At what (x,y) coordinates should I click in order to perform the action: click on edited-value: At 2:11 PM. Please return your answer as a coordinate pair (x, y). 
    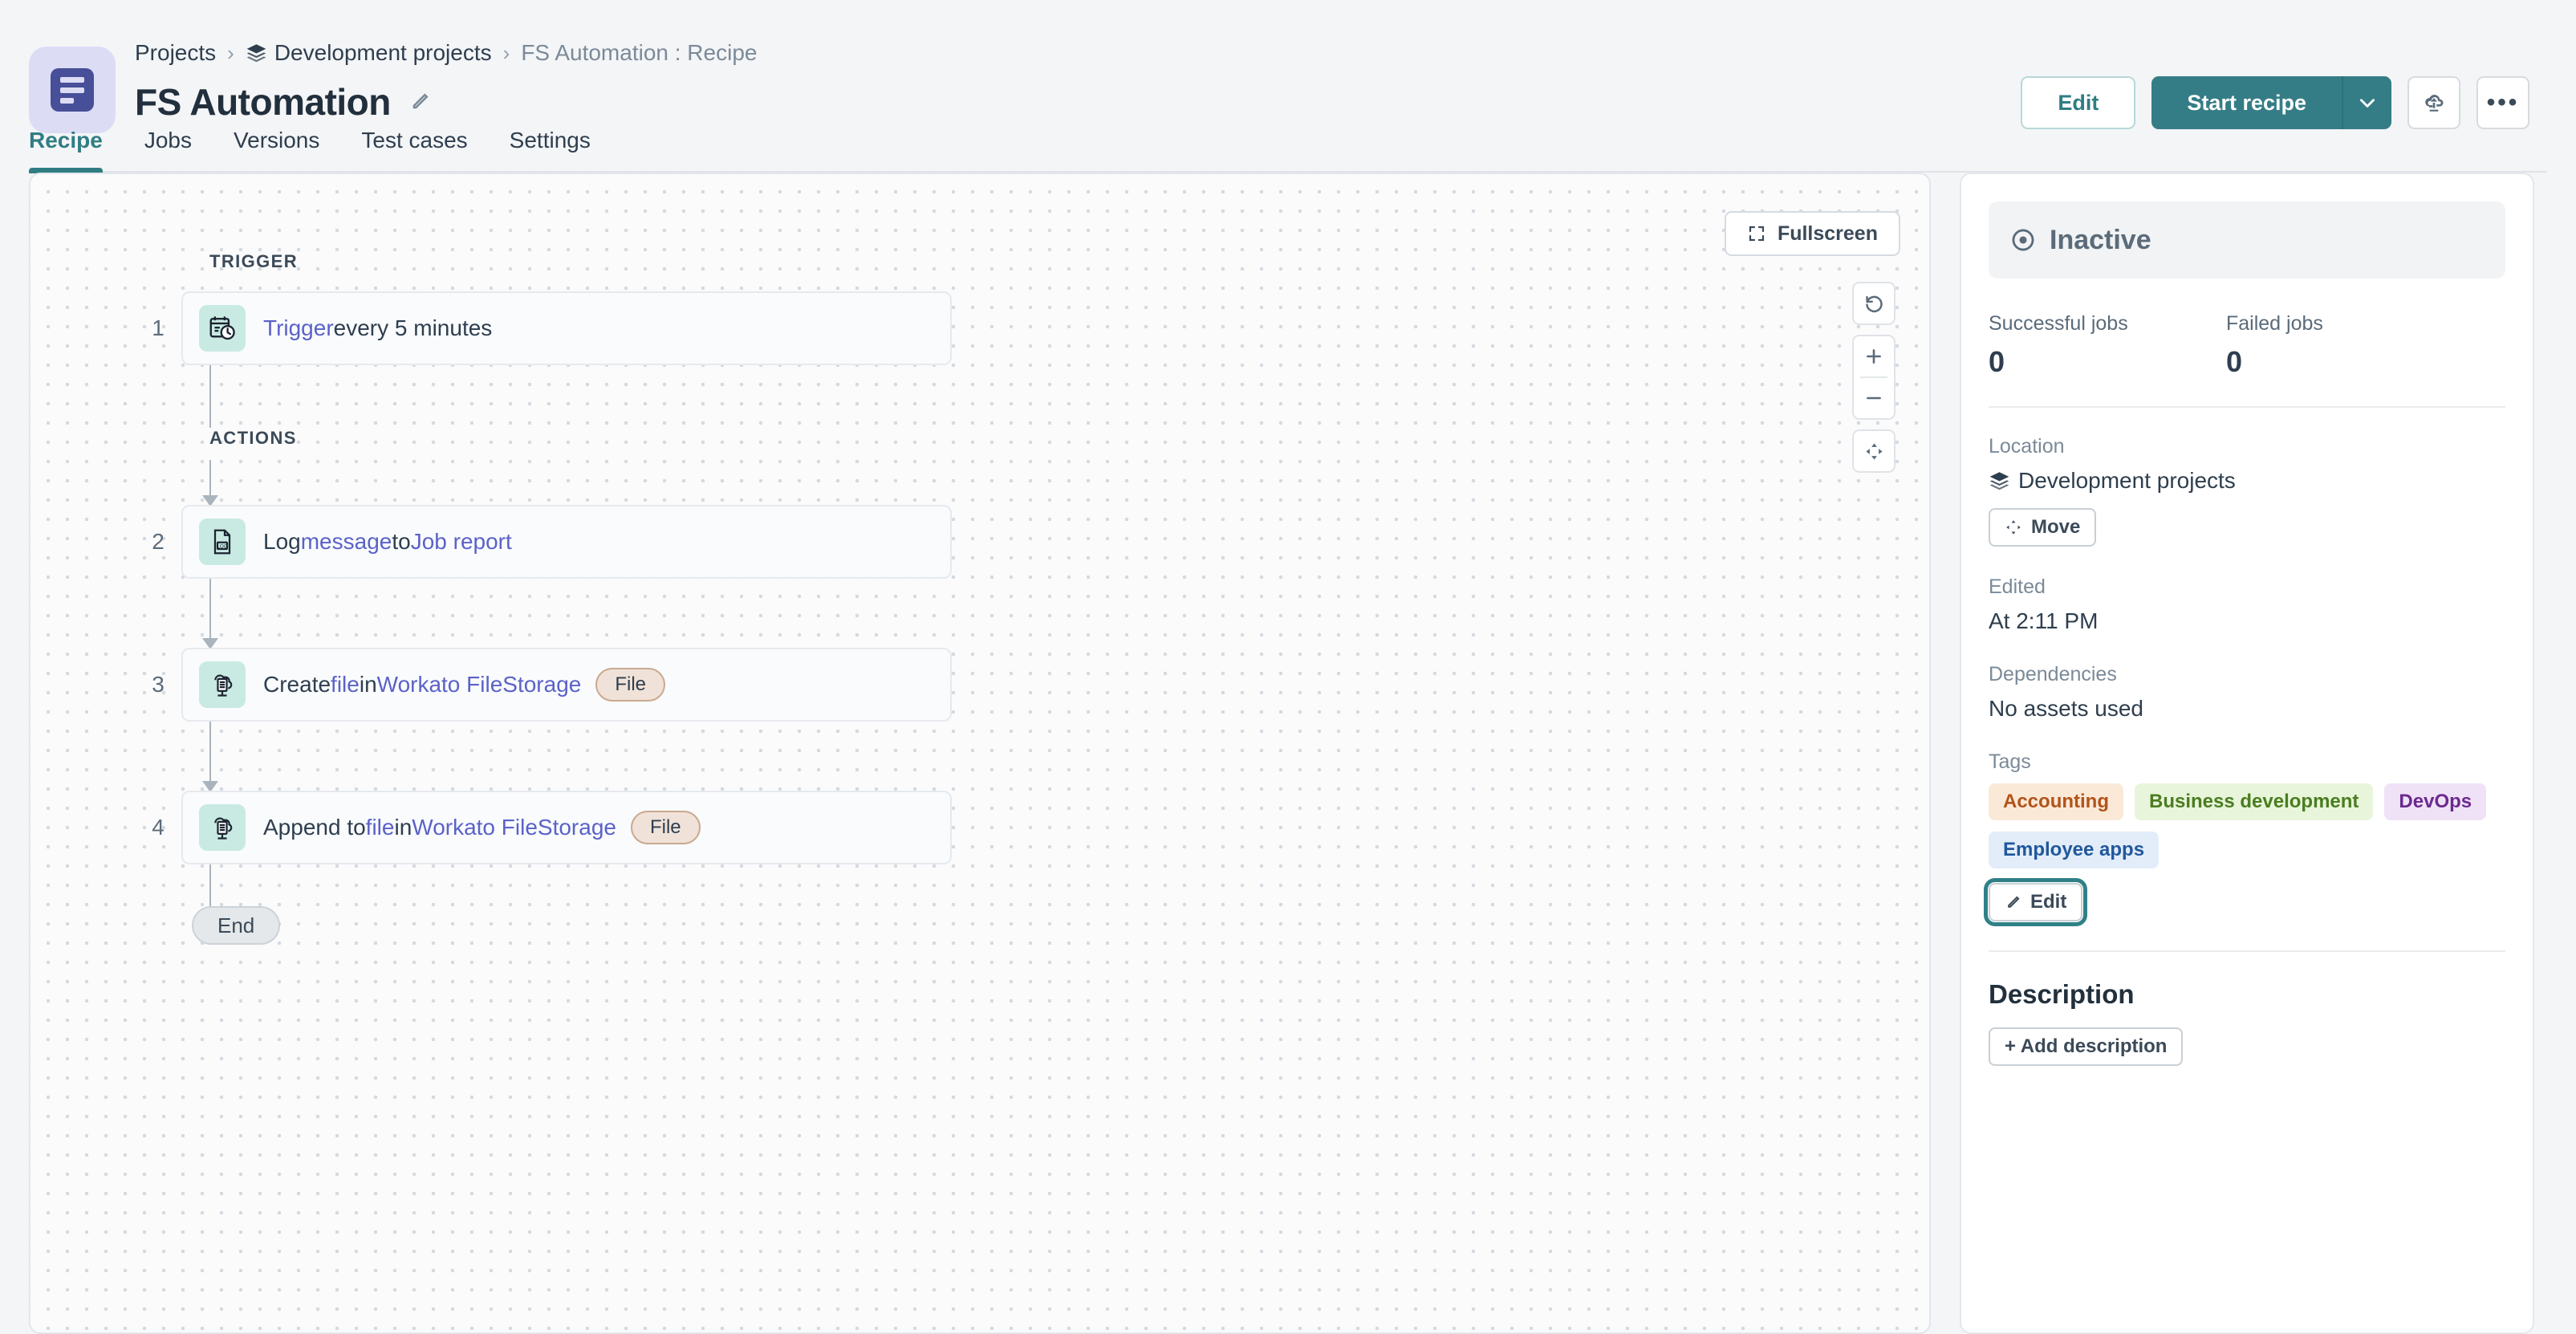
    Looking at the image, I should click on (2044, 620).